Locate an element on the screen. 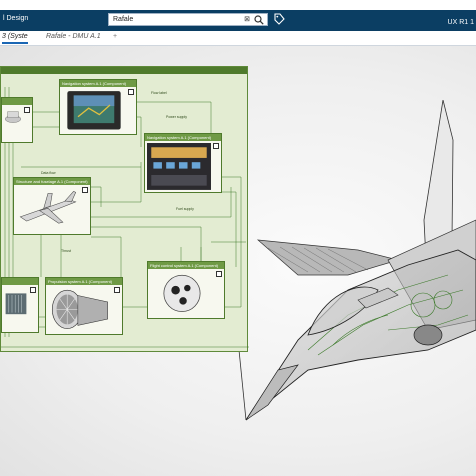 The height and width of the screenshot is (476, 476). sensor-ball-icon is located at coordinates (182, 293).